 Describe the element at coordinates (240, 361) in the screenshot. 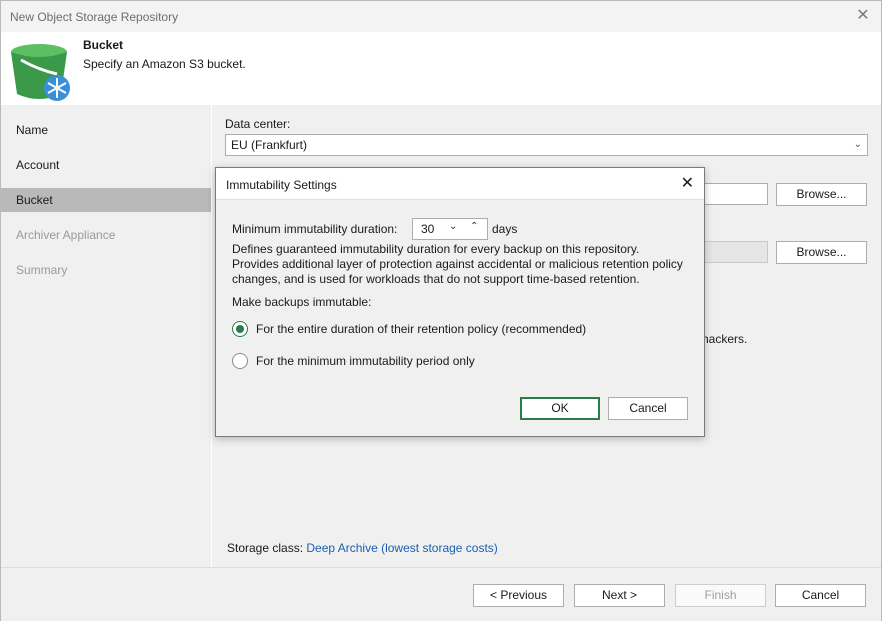

I see `option-minimum-period-radio` at that location.